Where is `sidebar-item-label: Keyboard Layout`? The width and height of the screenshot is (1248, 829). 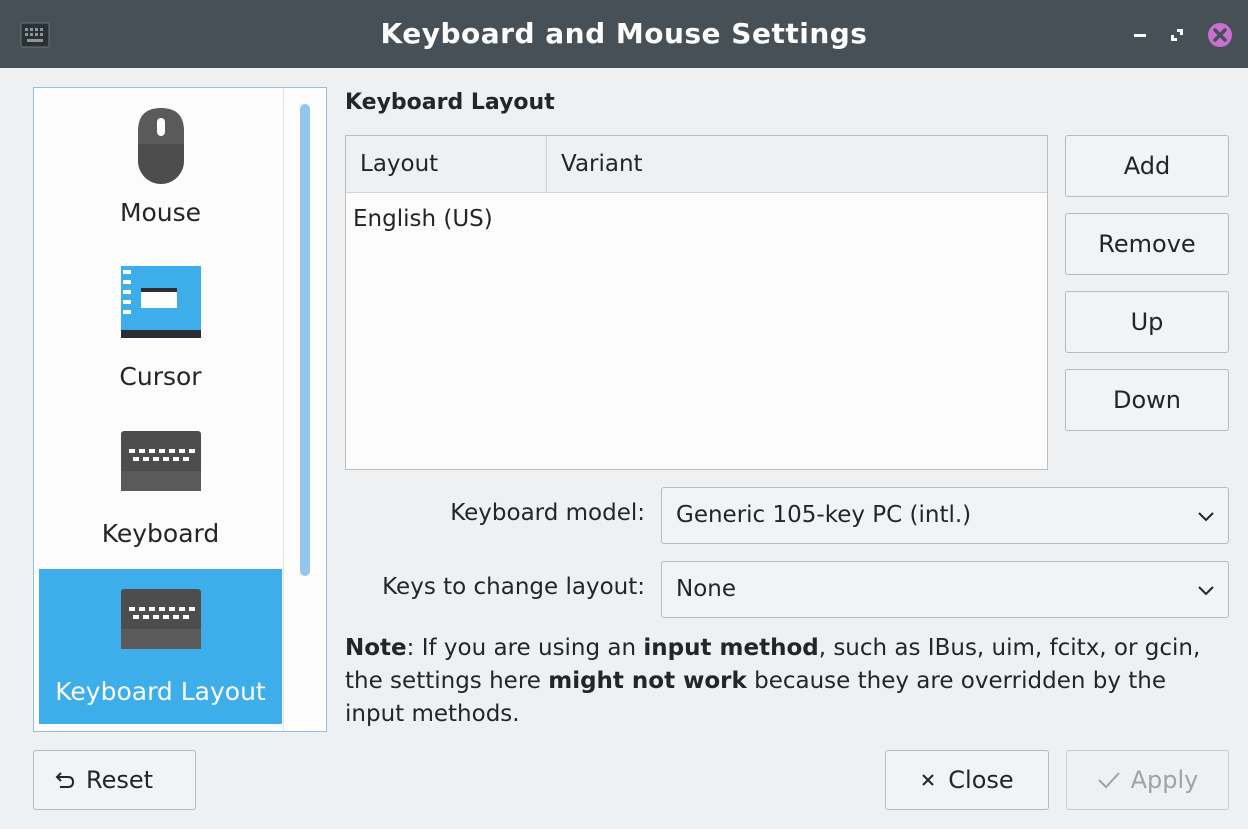
sidebar-item-label: Keyboard Layout is located at coordinates (160, 691).